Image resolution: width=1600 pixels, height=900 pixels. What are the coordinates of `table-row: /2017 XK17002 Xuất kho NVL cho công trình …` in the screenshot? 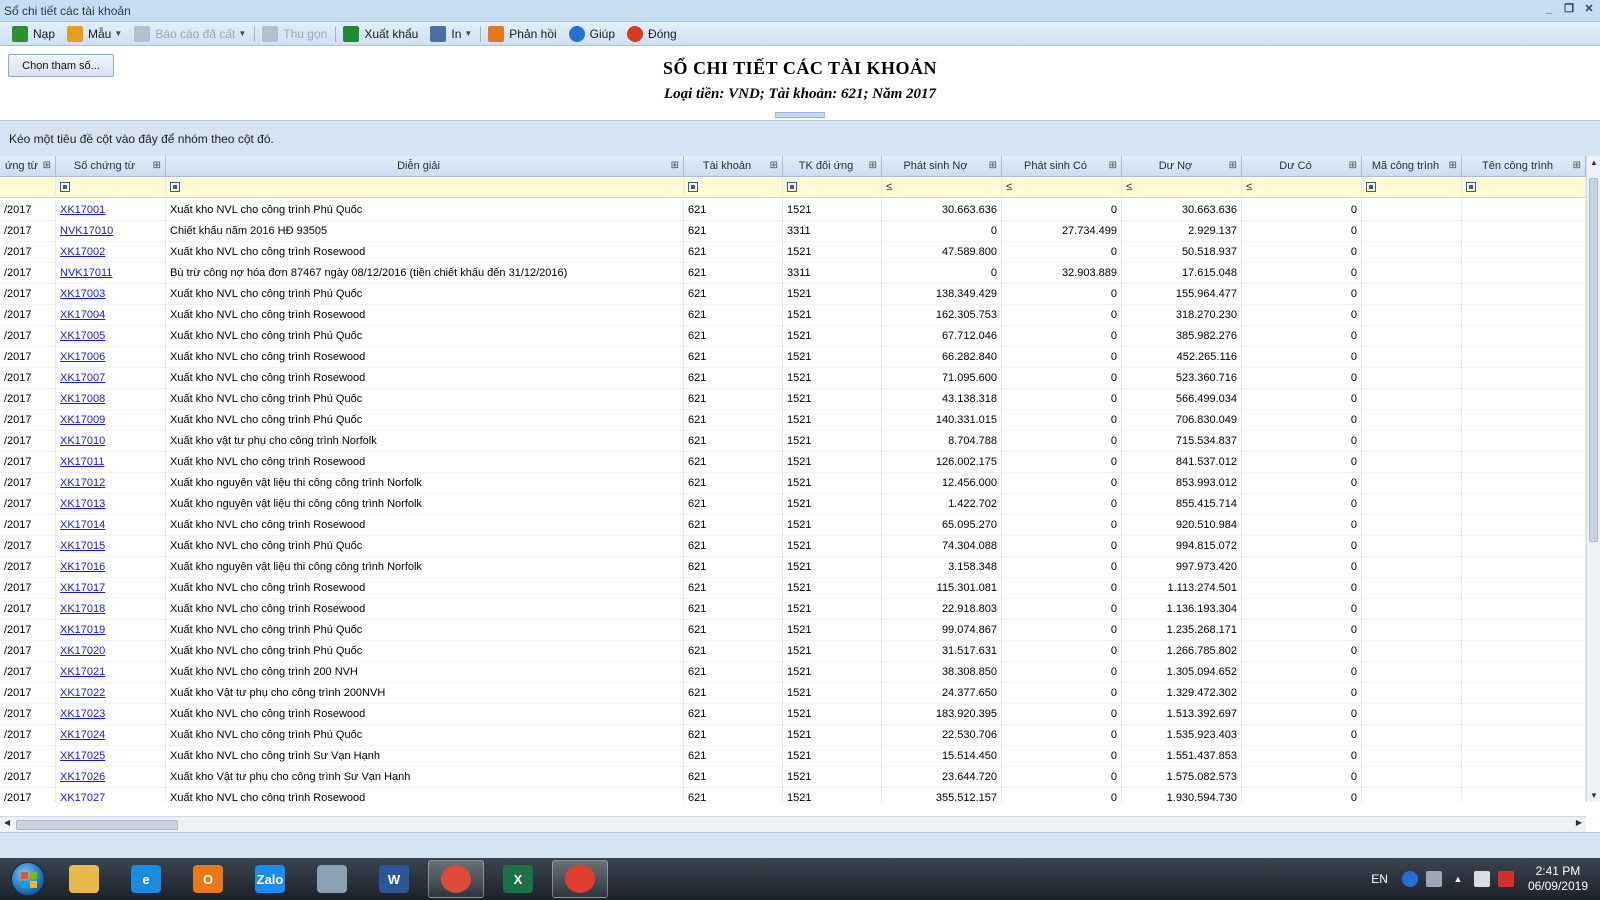 It's located at (793, 252).